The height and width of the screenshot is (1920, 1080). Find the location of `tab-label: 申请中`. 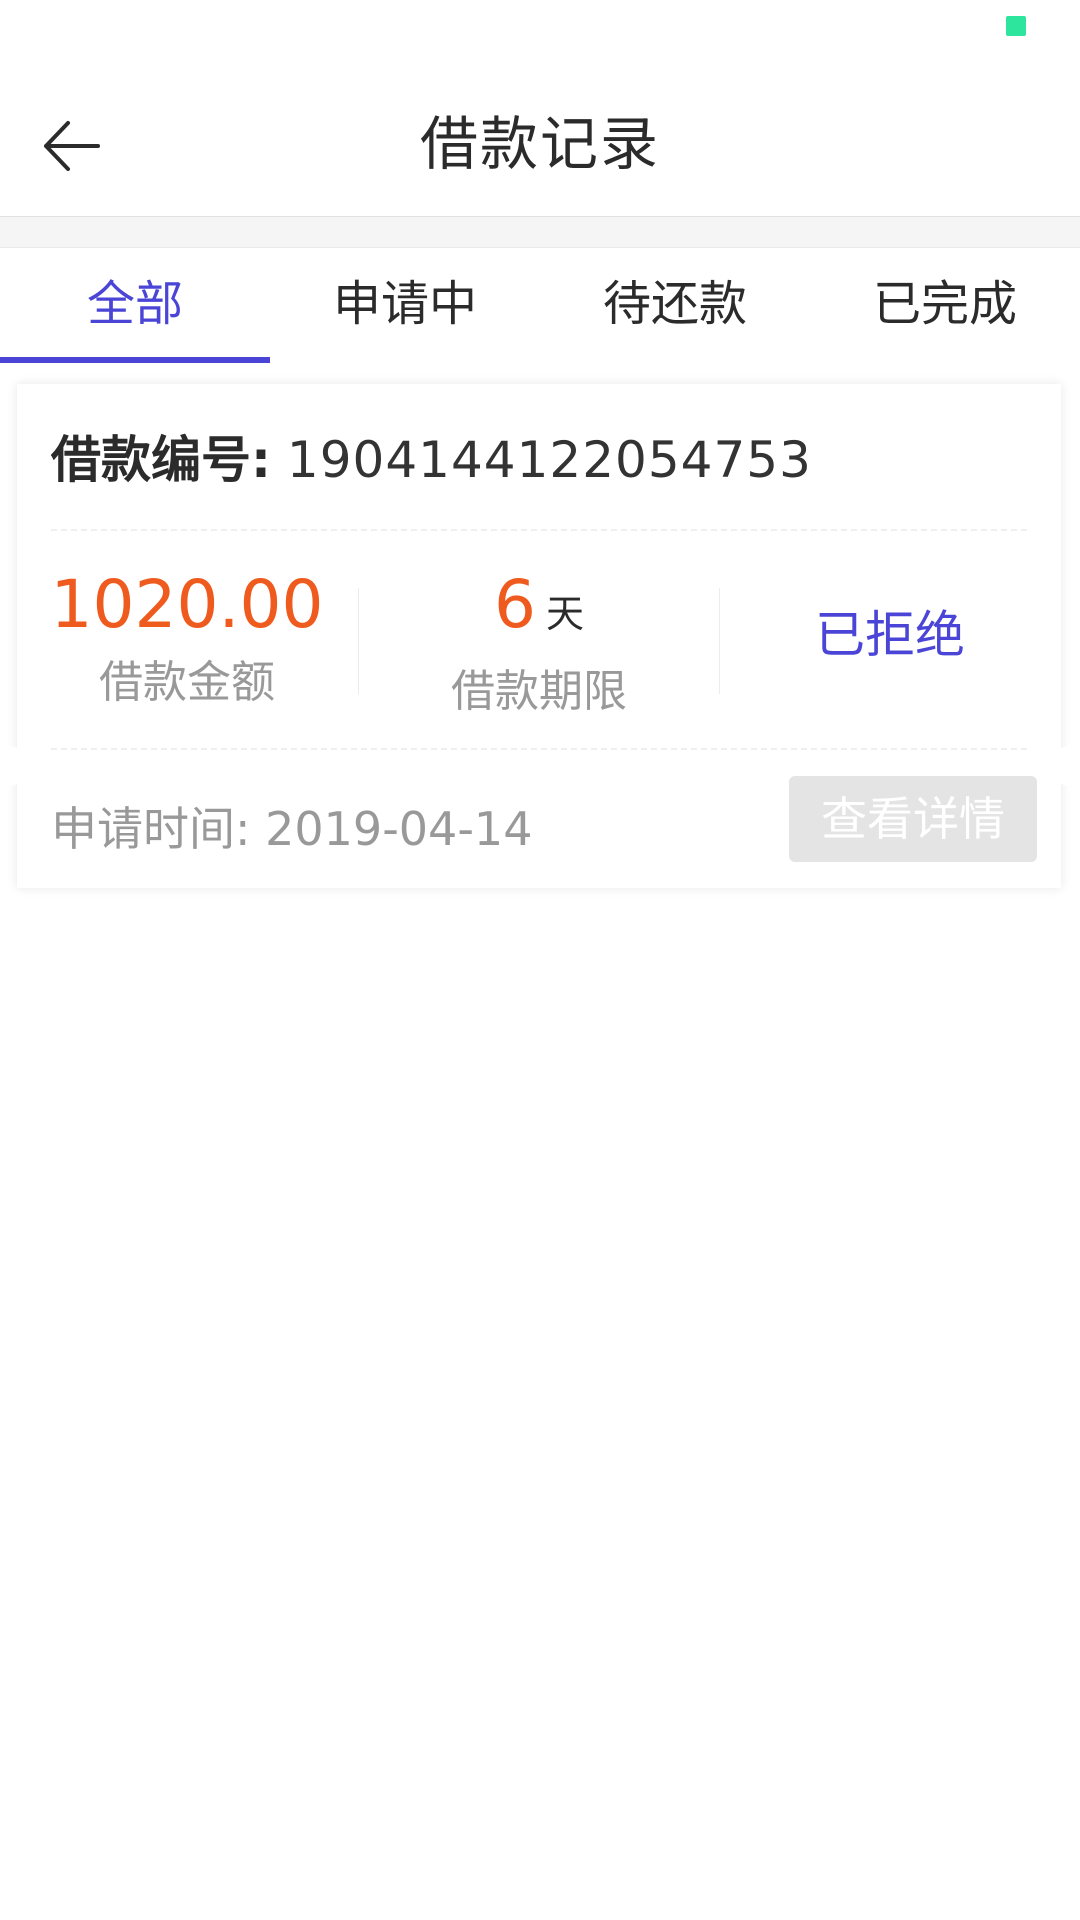

tab-label: 申请中 is located at coordinates (404, 304).